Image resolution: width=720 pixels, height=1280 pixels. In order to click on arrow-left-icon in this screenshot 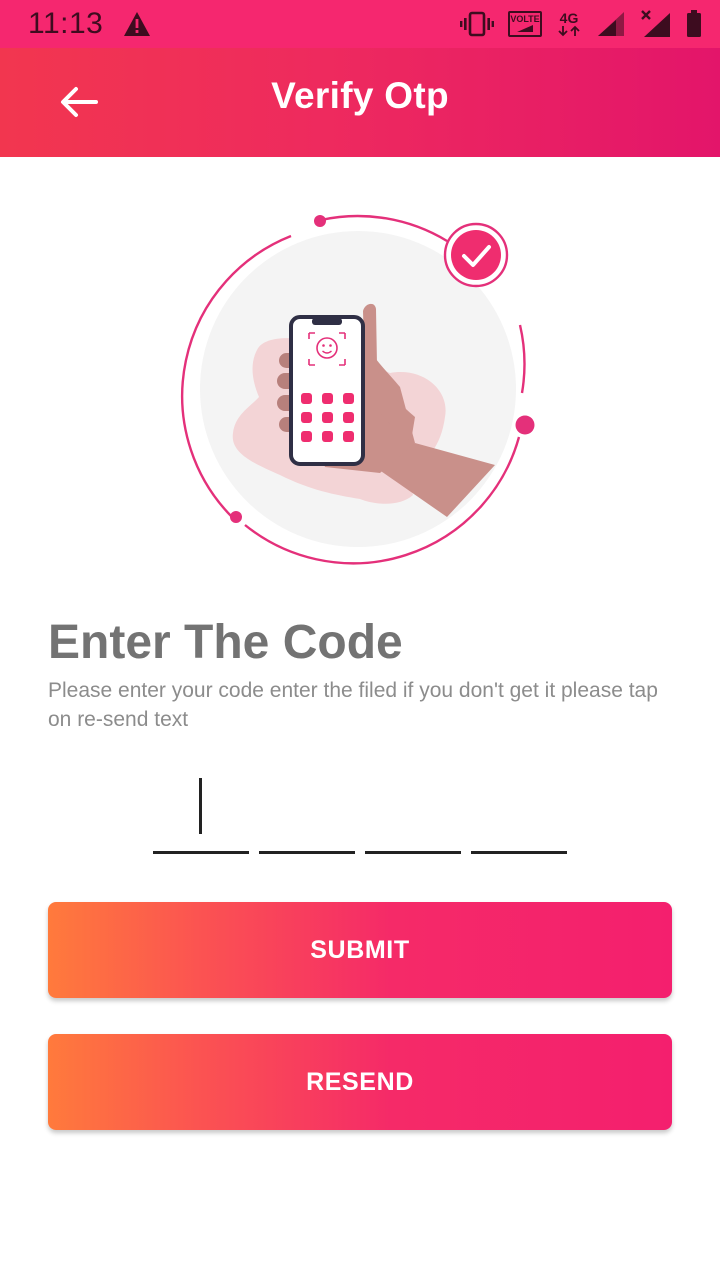, I will do `click(79, 102)`.